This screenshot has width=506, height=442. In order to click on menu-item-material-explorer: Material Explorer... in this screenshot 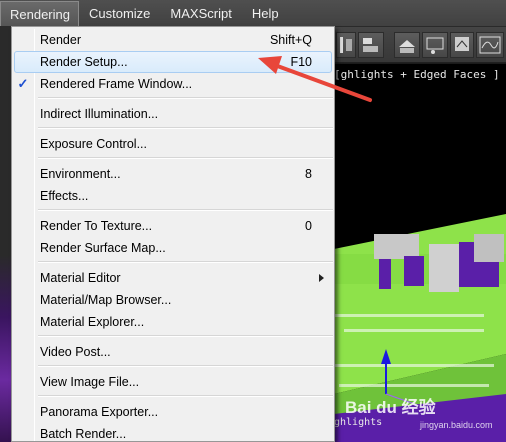, I will do `click(173, 322)`.